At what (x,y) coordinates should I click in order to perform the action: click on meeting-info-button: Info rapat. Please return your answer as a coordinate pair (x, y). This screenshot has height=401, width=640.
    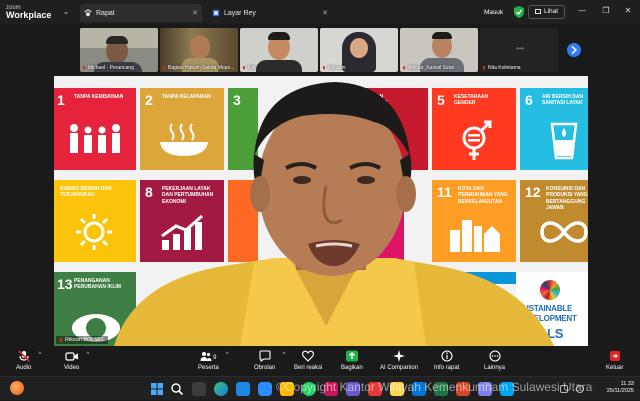
    Looking at the image, I should click on (446, 360).